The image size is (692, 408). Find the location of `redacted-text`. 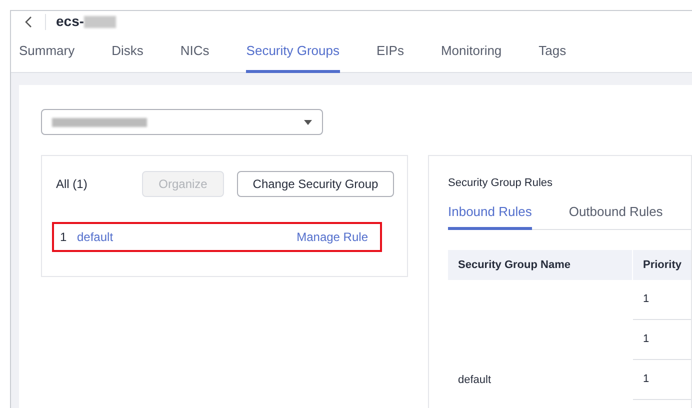

redacted-text is located at coordinates (100, 22).